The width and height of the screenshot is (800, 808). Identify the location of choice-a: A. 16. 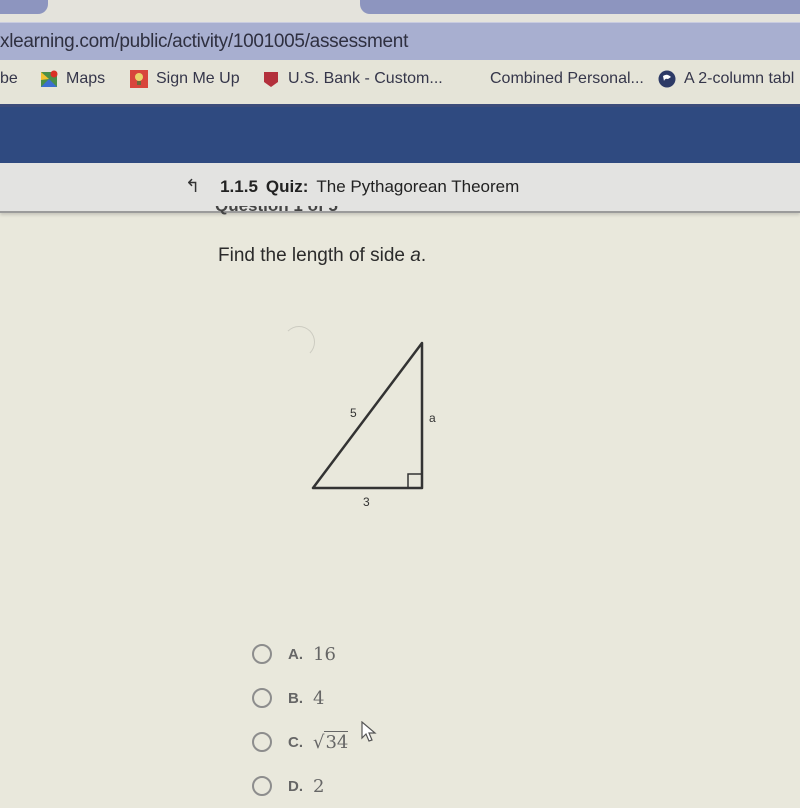
(300, 654).